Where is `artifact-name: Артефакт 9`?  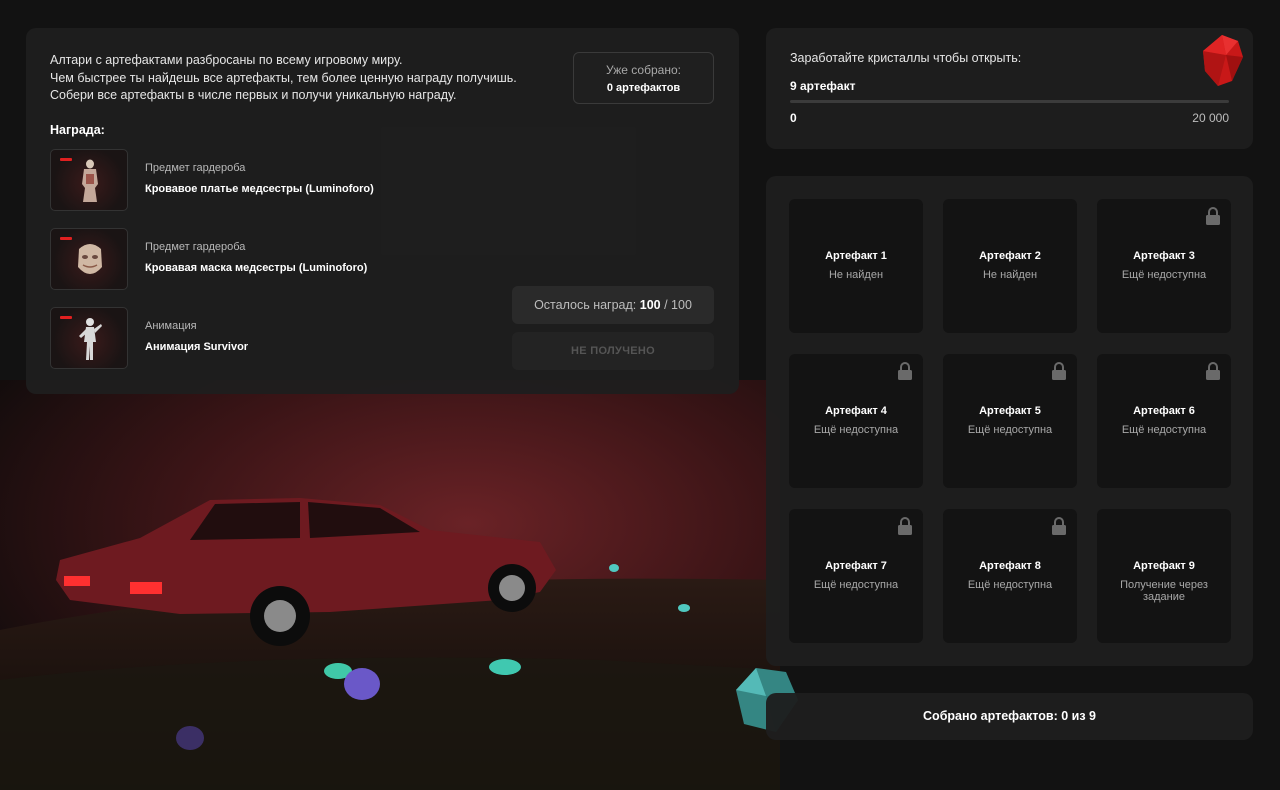
artifact-name: Артефакт 9 is located at coordinates (1164, 566).